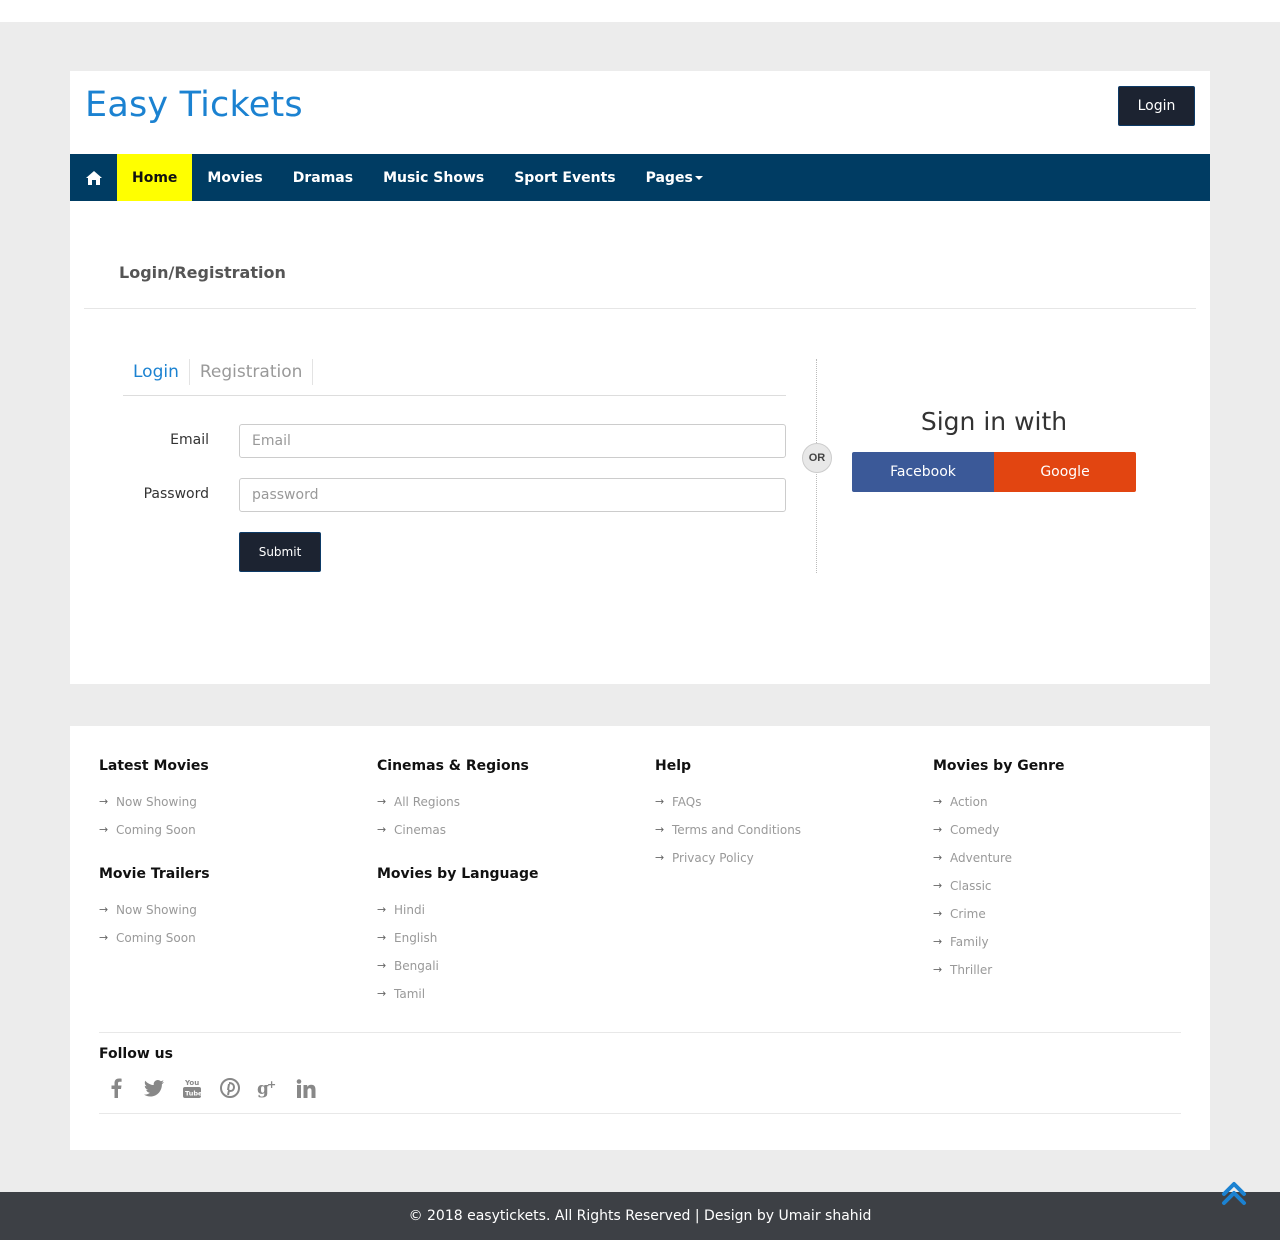  I want to click on title-divider, so click(640, 308).